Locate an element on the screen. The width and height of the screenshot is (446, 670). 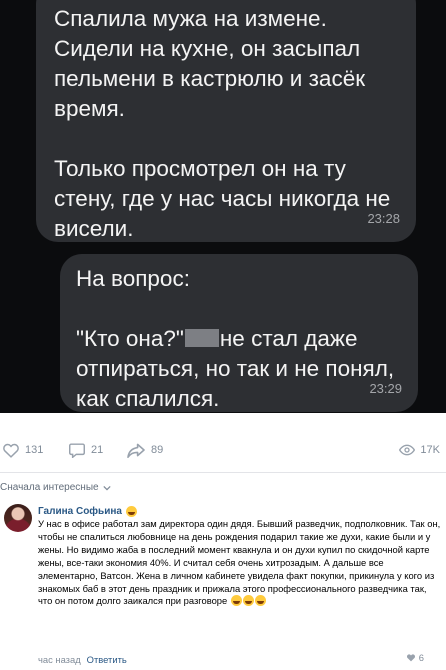
divider is located at coordinates (223, 472).